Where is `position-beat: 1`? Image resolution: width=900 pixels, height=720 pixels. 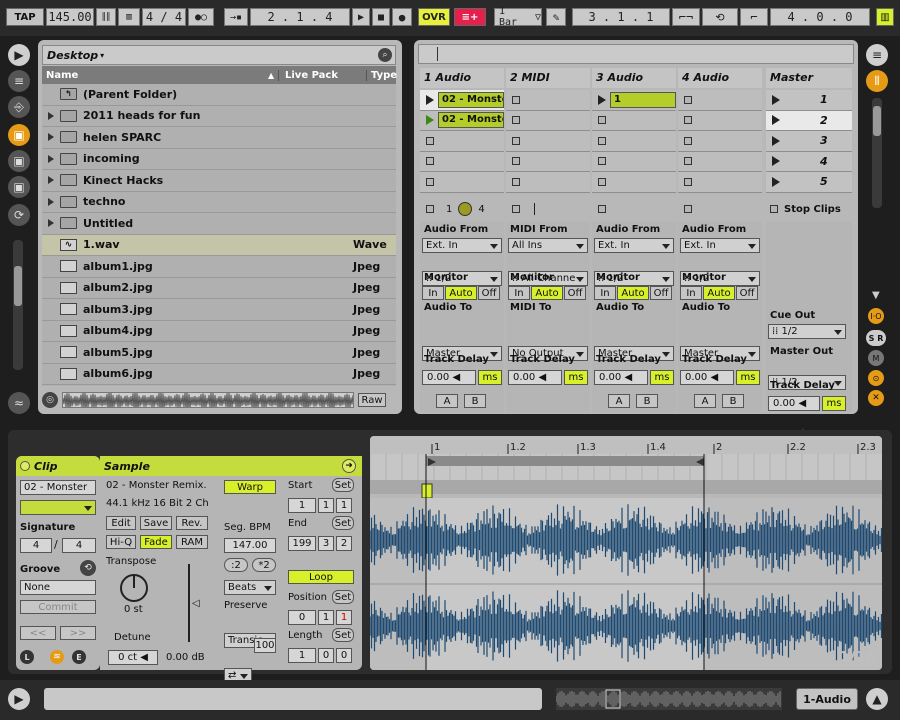
position-beat: 1 is located at coordinates (326, 617).